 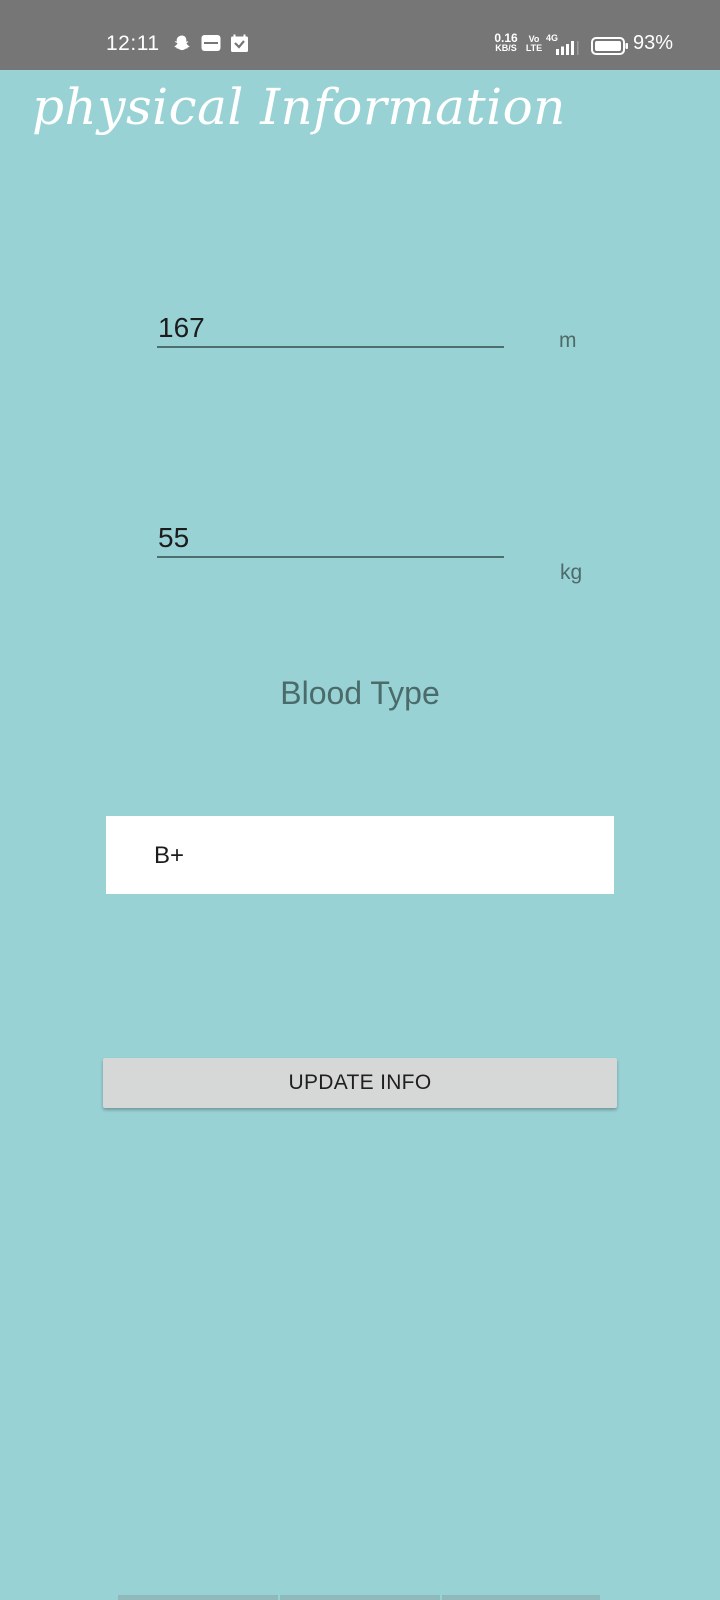 I want to click on nav-bar-hint-center, so click(x=360, y=1597).